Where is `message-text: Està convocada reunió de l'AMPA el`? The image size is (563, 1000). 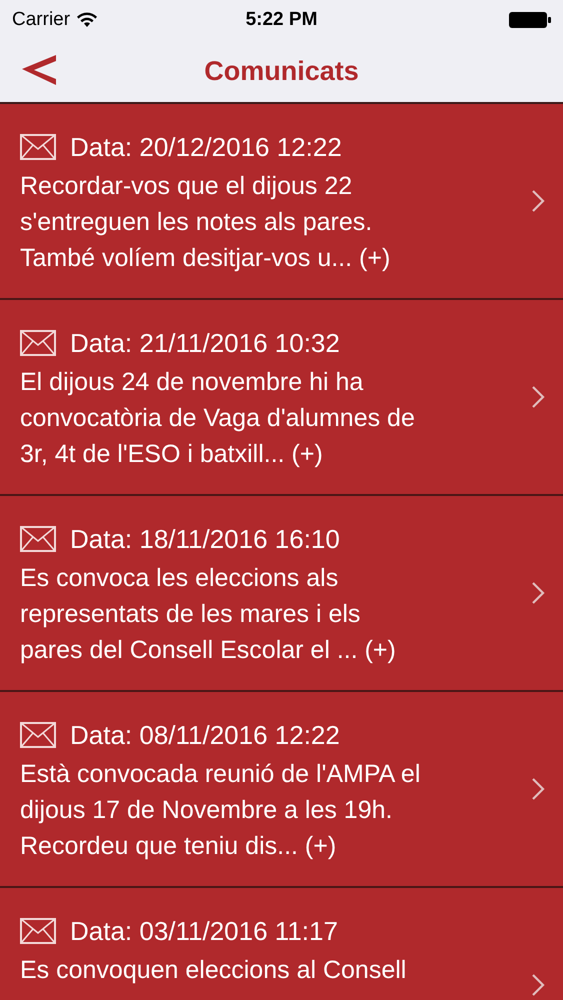
message-text: Està convocada reunió de l'AMPA el is located at coordinates (221, 774).